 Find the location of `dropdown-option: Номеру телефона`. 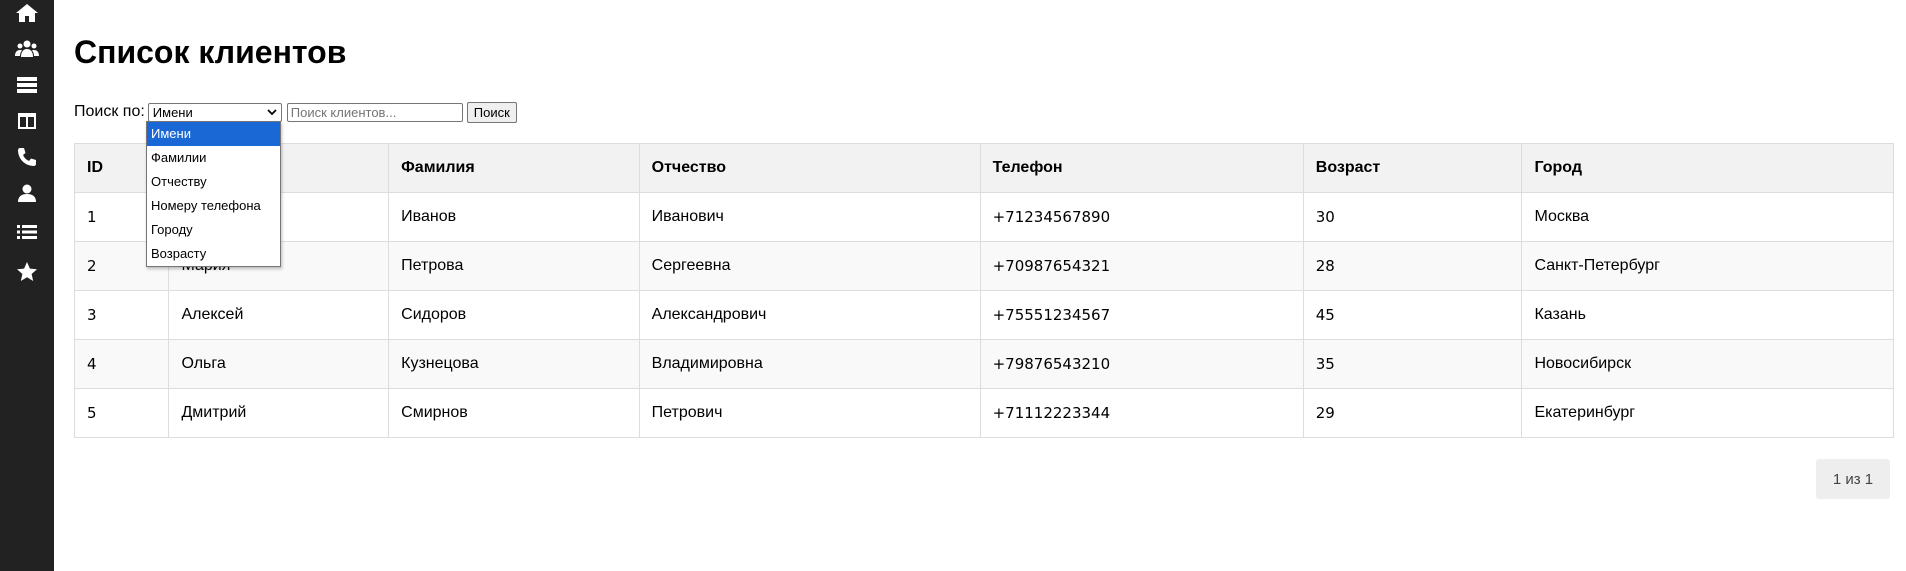

dropdown-option: Номеру телефона is located at coordinates (213, 206).